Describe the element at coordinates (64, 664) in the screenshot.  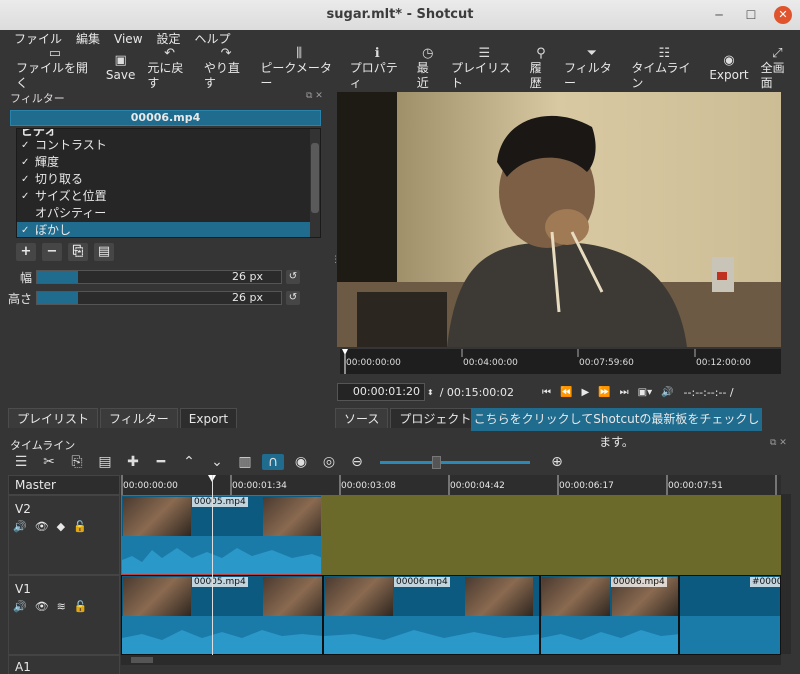
I see `track-header-a1: A1` at that location.